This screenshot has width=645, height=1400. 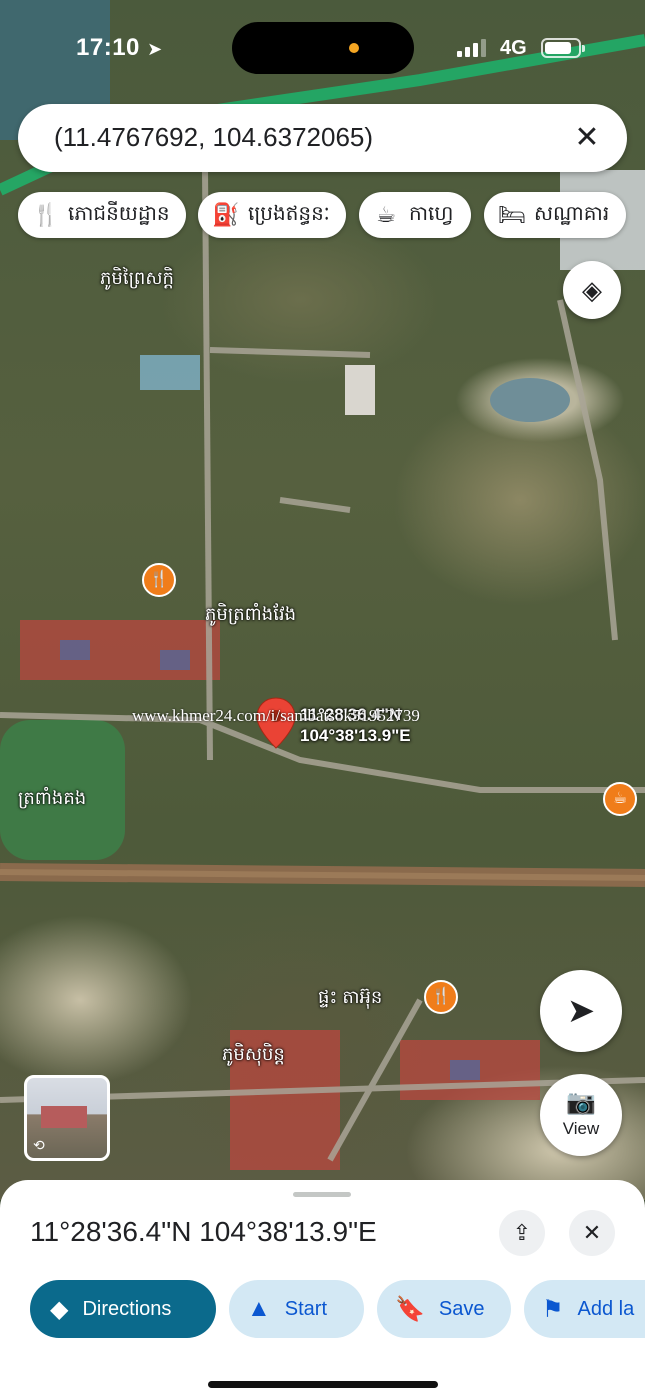 What do you see at coordinates (39, 1145) in the screenshot?
I see `rotate-360-icon: ⟲` at bounding box center [39, 1145].